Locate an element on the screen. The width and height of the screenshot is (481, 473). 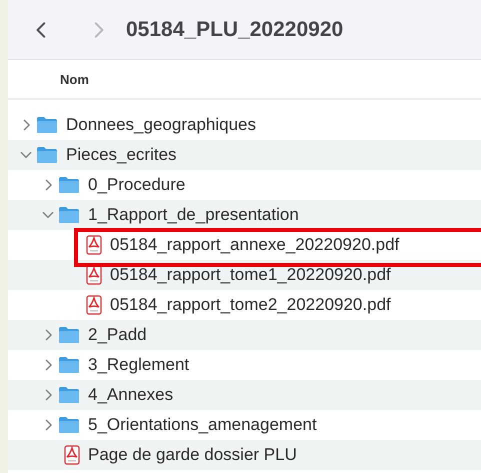
file-name: 05184_rapport_tome2_20220920.pdf is located at coordinates (250, 305).